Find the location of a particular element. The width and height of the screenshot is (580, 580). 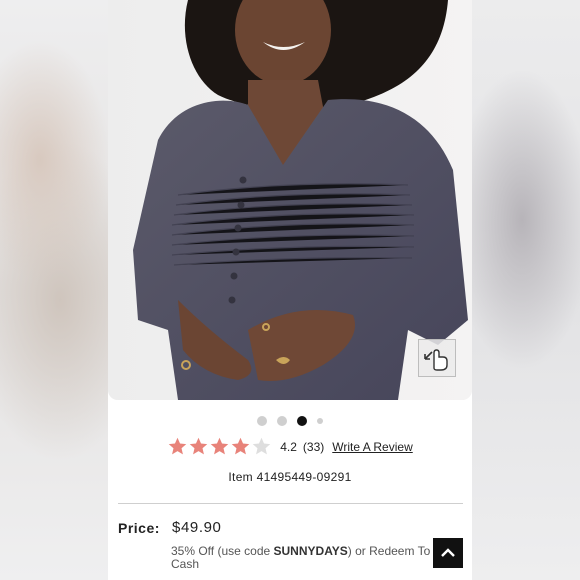

write-review-link: Write A Review is located at coordinates (372, 447).